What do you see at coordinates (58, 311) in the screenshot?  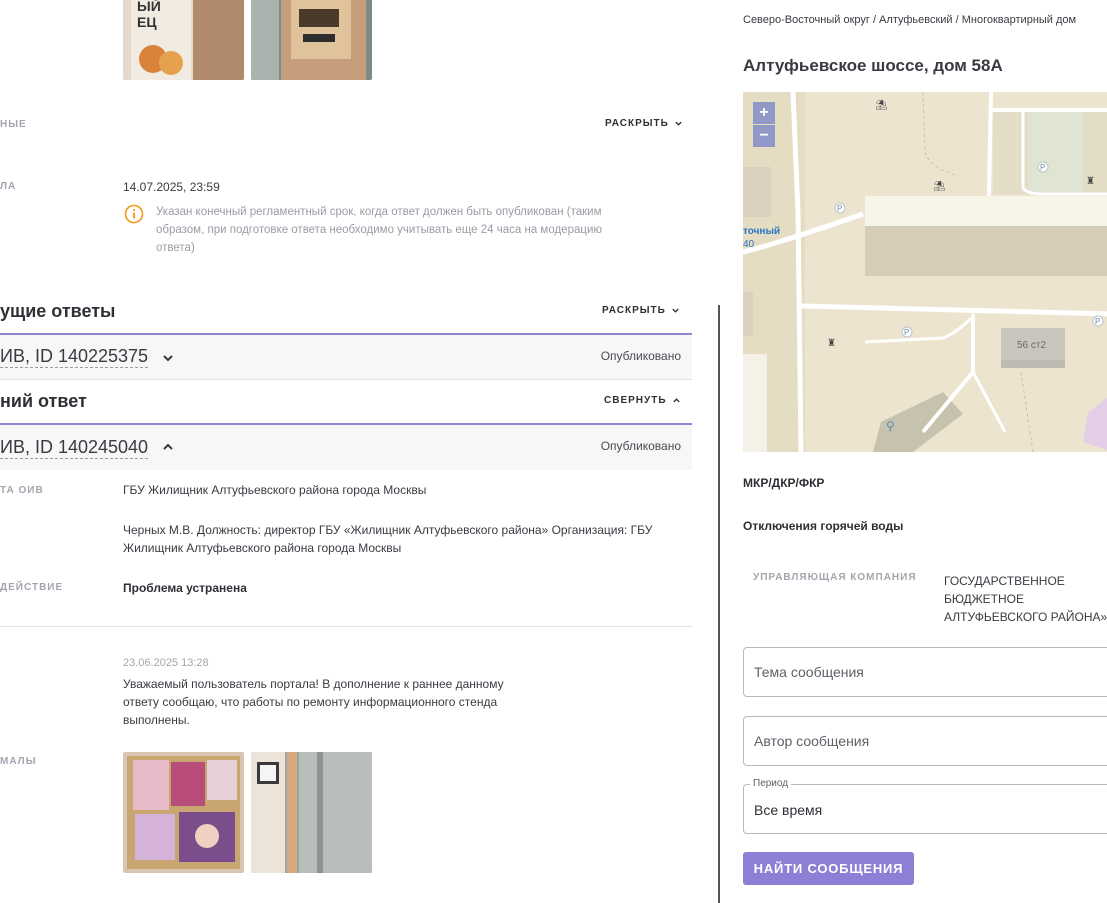 I see `previous-answers-title: ущие ответы` at bounding box center [58, 311].